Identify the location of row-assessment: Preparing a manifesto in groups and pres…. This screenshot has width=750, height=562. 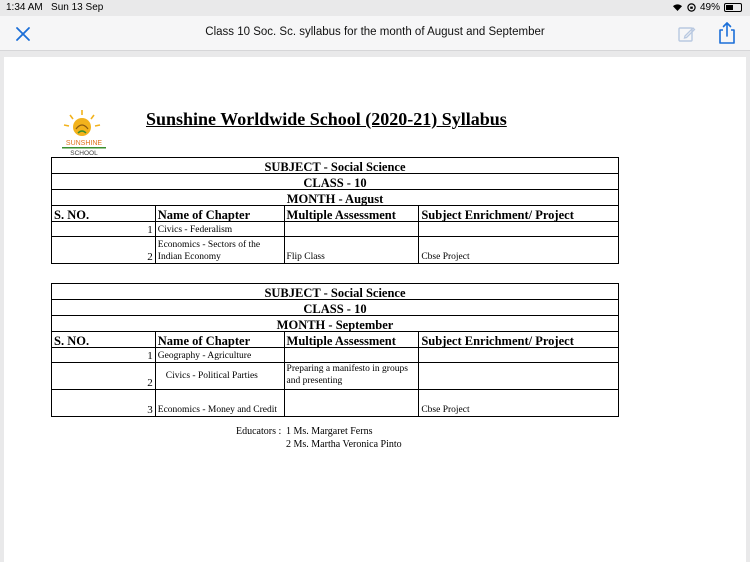
(351, 376).